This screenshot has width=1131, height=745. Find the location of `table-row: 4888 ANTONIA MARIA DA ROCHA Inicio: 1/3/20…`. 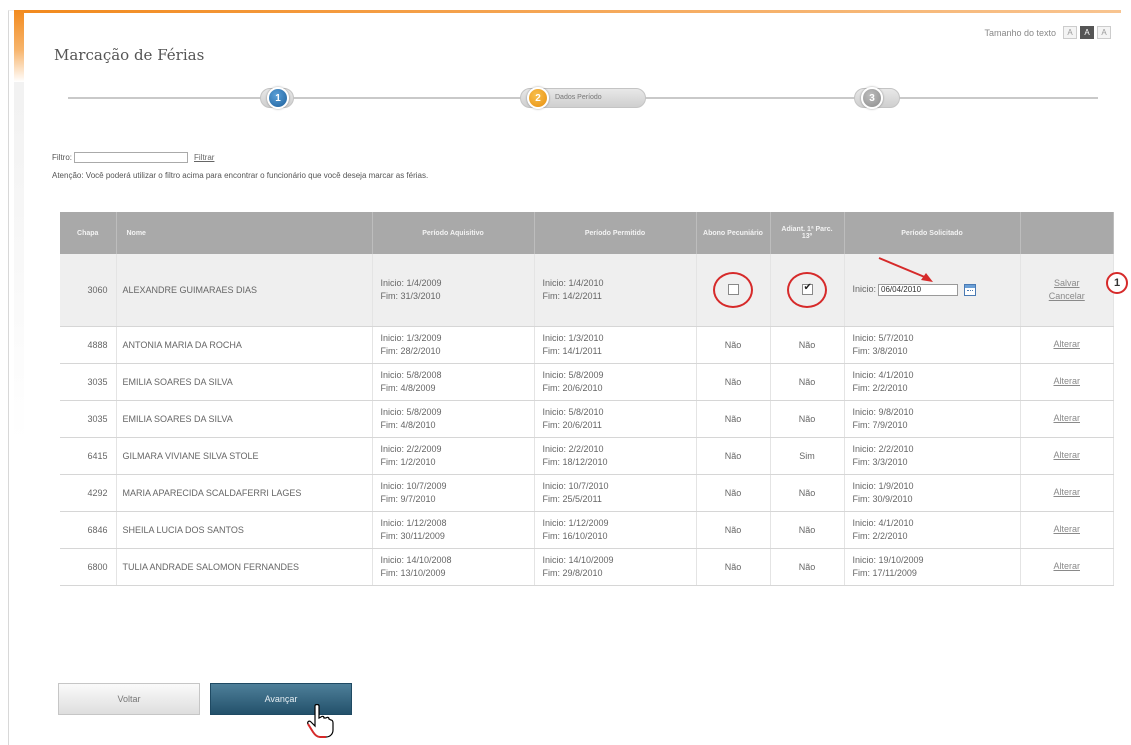

table-row: 4888 ANTONIA MARIA DA ROCHA Inicio: 1/3/20… is located at coordinates (587, 345).